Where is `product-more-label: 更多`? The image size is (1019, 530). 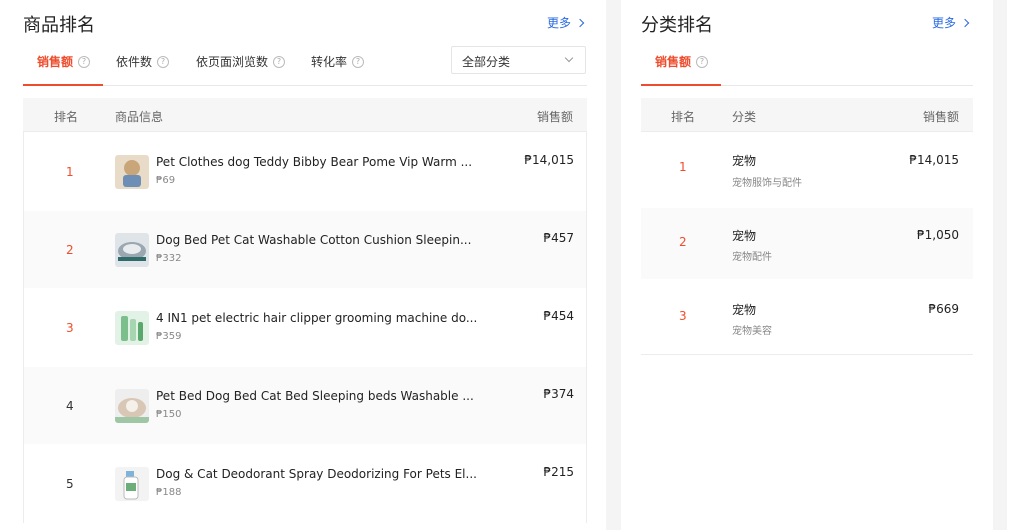 product-more-label: 更多 is located at coordinates (559, 23).